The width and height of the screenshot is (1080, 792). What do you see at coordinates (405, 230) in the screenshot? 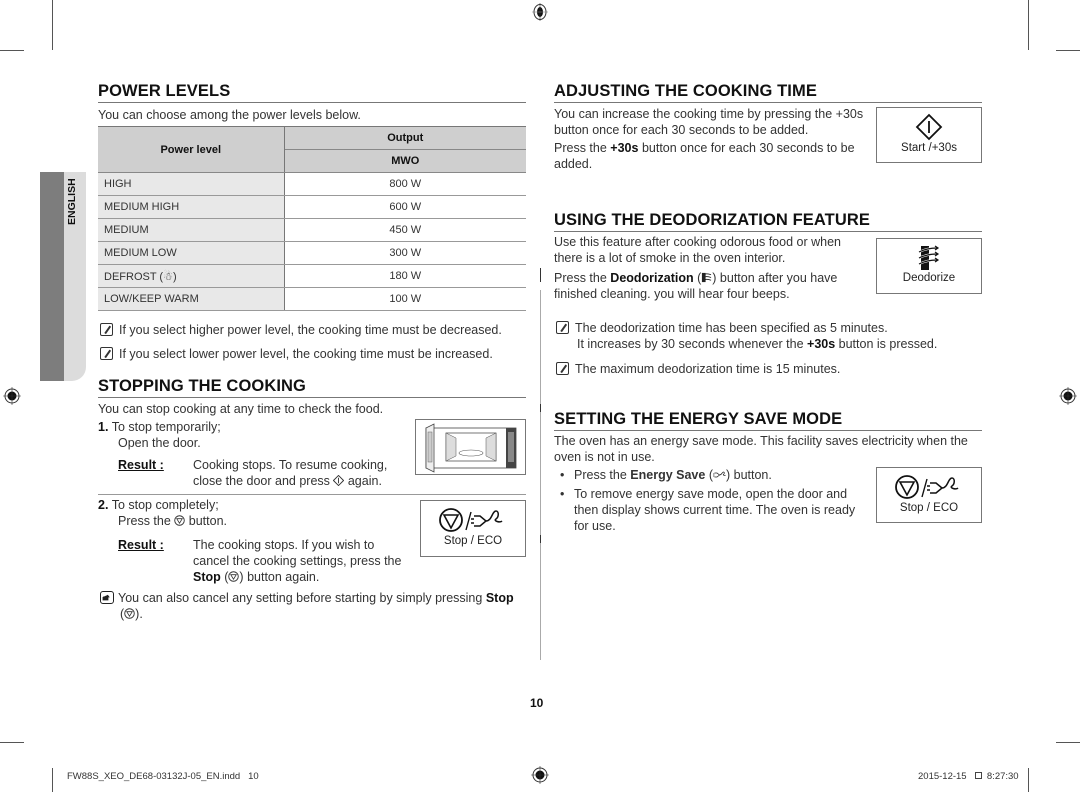
I see `output-cell: 450 W` at bounding box center [405, 230].